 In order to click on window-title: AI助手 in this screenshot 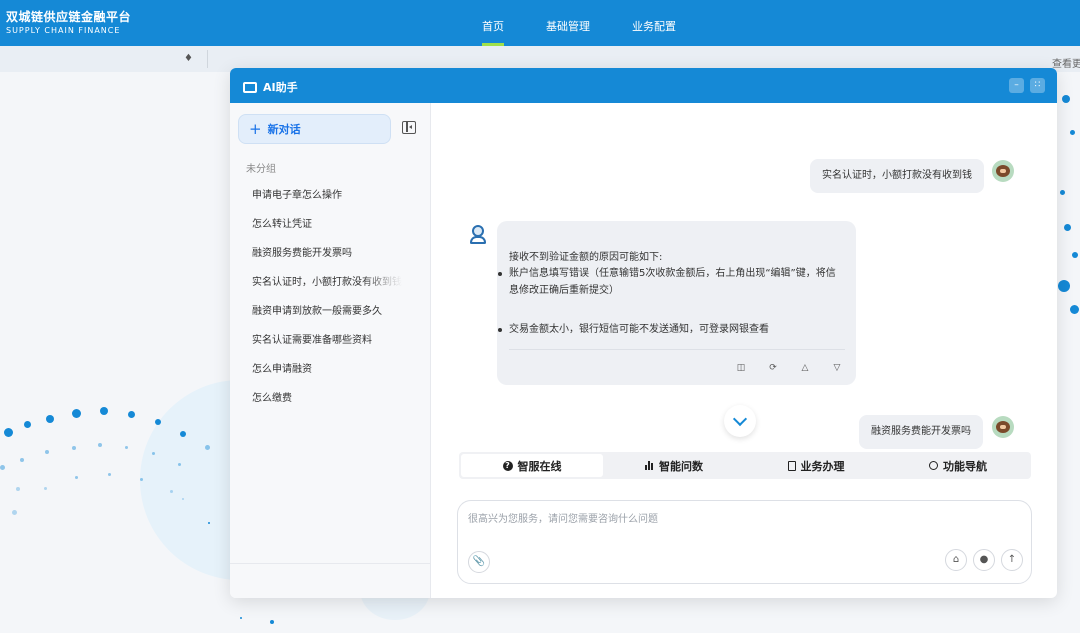, I will do `click(270, 87)`.